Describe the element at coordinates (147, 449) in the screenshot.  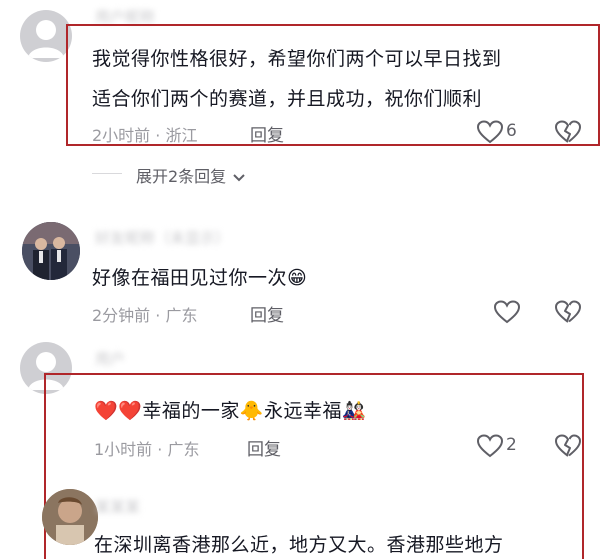
I see `comment-meta: 1小时前 · 广东` at that location.